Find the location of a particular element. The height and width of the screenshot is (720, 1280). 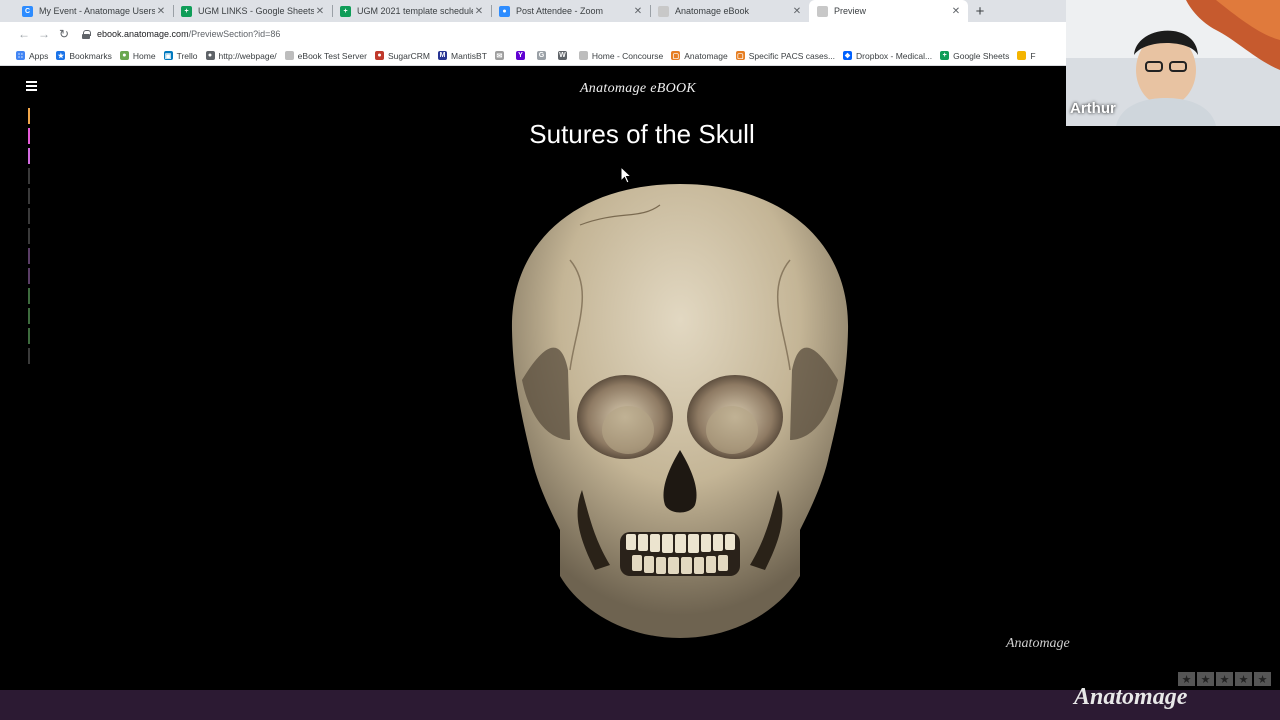

bookmark-item: G is located at coordinates (543, 55).